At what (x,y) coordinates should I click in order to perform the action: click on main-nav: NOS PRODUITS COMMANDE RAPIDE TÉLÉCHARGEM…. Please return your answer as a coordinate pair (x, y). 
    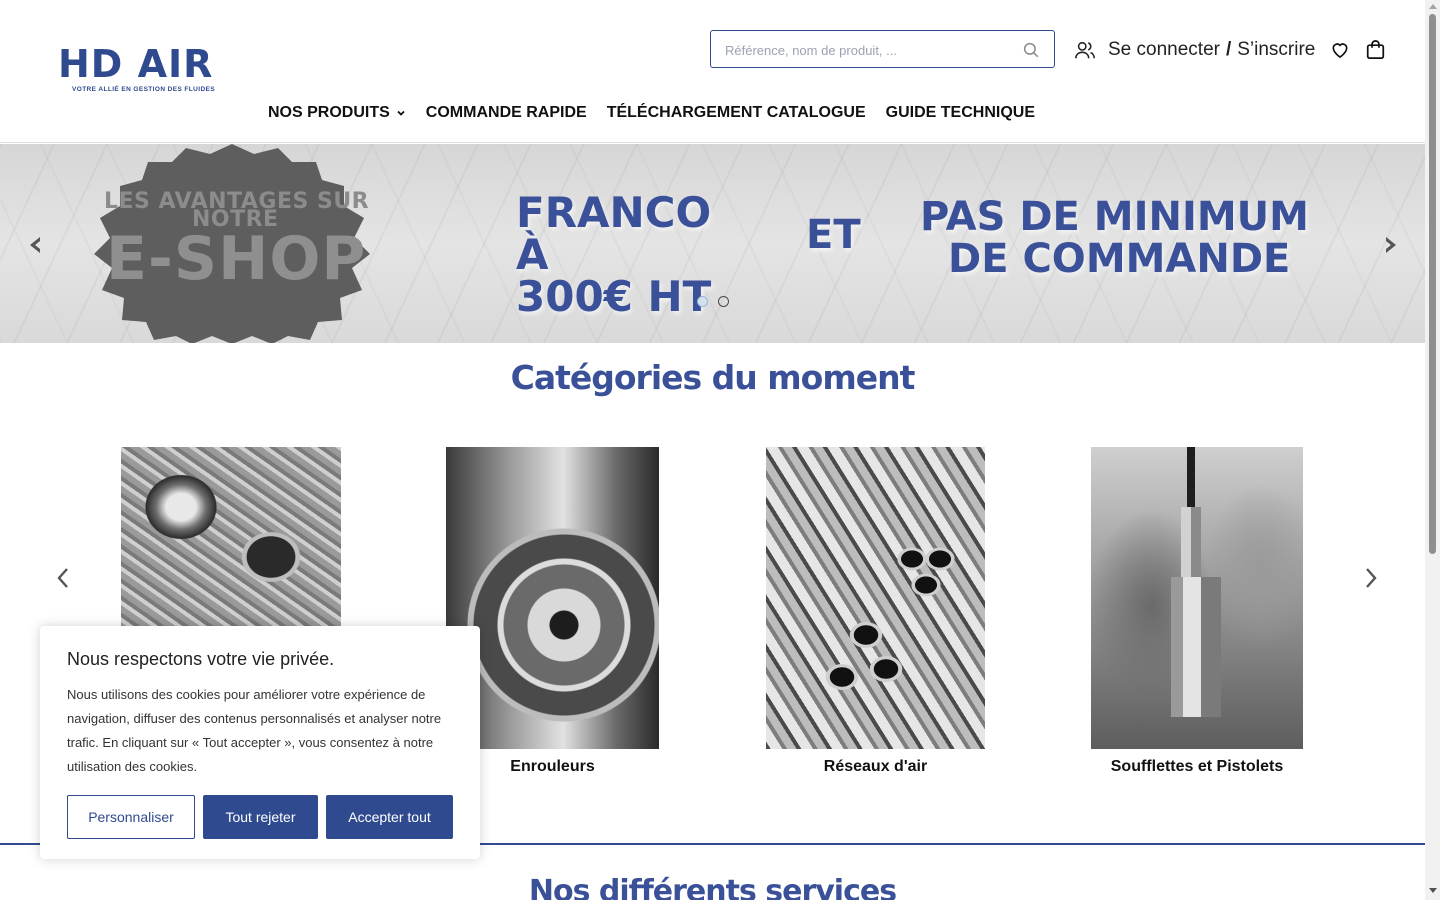
    Looking at the image, I should click on (661, 113).